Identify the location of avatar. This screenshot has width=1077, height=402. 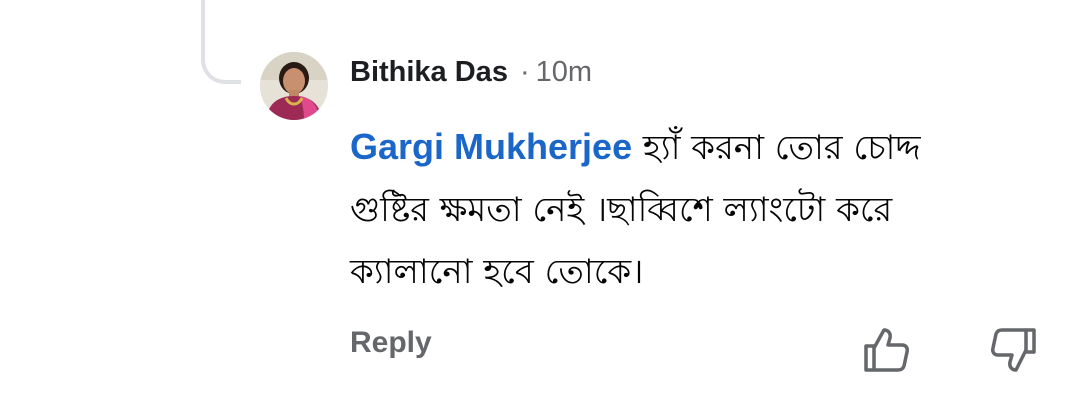
(294, 86).